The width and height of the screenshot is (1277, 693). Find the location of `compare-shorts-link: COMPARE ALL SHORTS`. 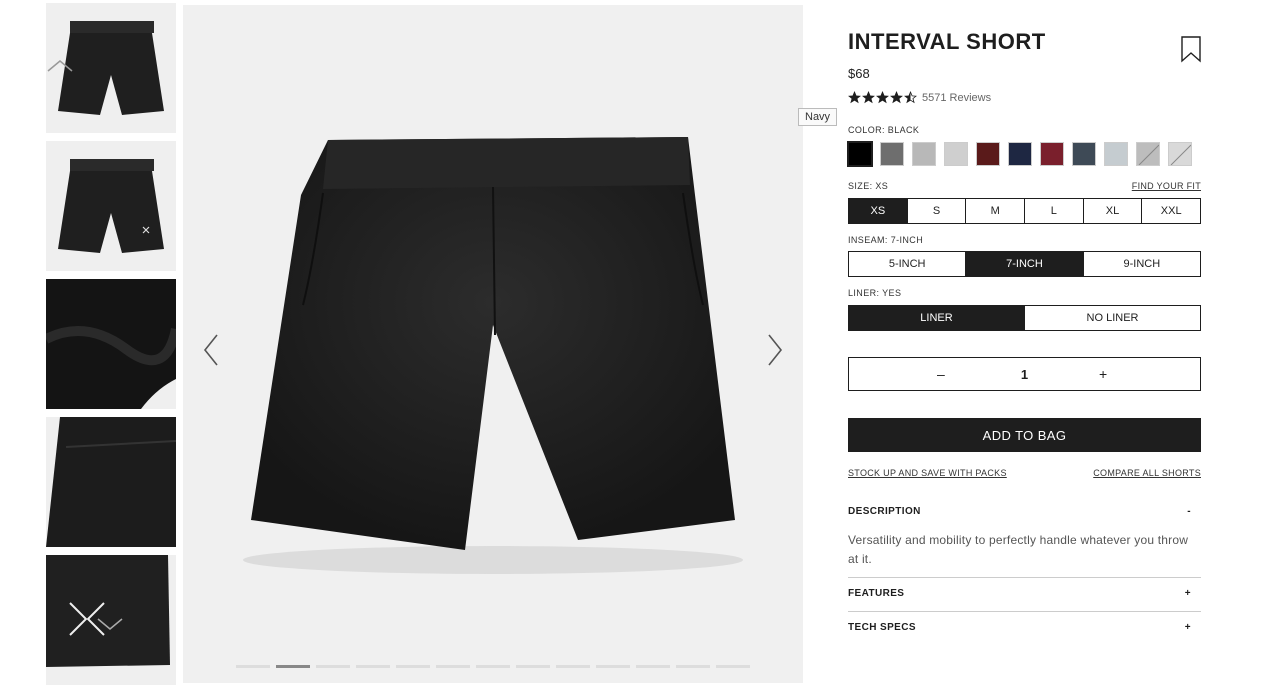

compare-shorts-link: COMPARE ALL SHORTS is located at coordinates (1147, 473).